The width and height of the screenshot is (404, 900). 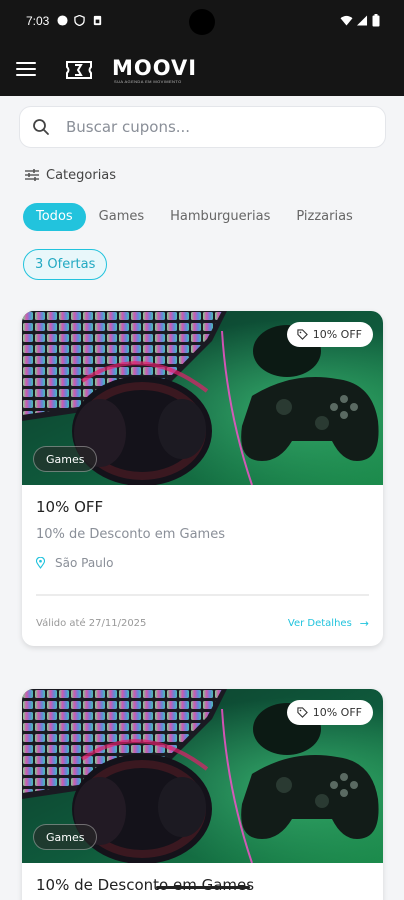 What do you see at coordinates (202, 595) in the screenshot?
I see `card-divider` at bounding box center [202, 595].